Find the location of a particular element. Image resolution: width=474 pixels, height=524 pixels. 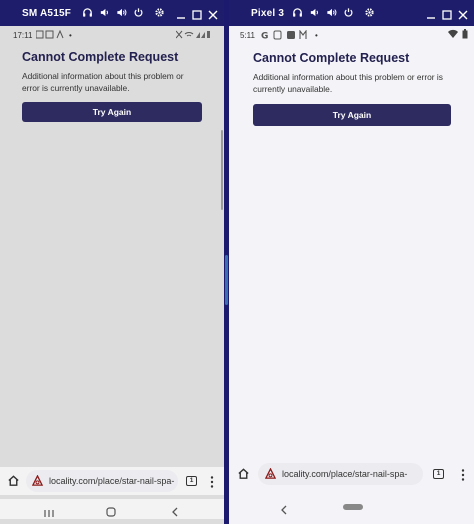

battery-icon is located at coordinates (465, 35).